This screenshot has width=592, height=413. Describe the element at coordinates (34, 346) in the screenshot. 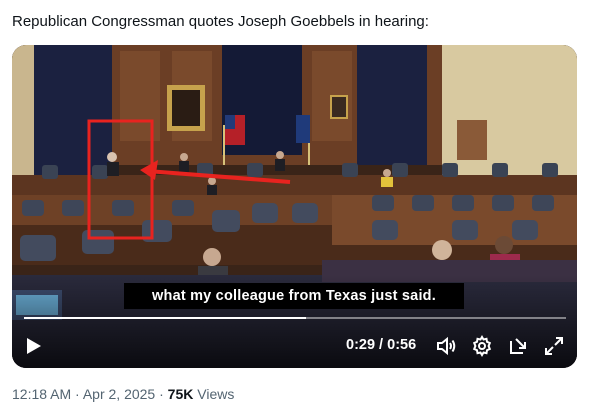

I see `play-icon` at that location.